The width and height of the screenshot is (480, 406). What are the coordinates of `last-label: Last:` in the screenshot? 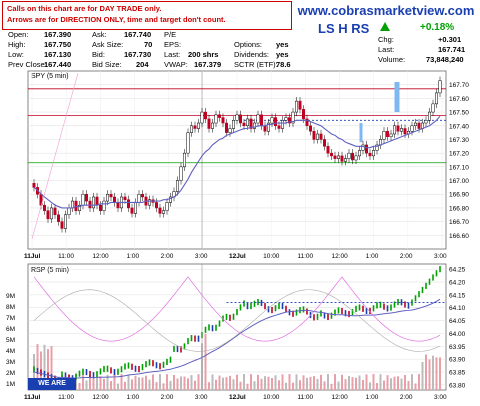 It's located at (172, 54).